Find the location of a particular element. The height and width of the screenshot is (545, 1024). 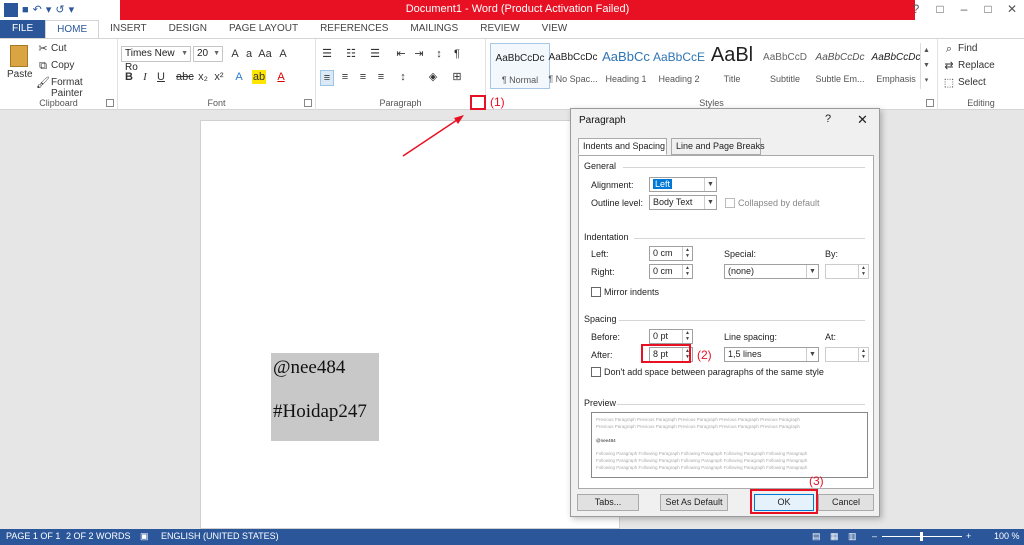

grow-font-icon: A is located at coordinates (235, 54).